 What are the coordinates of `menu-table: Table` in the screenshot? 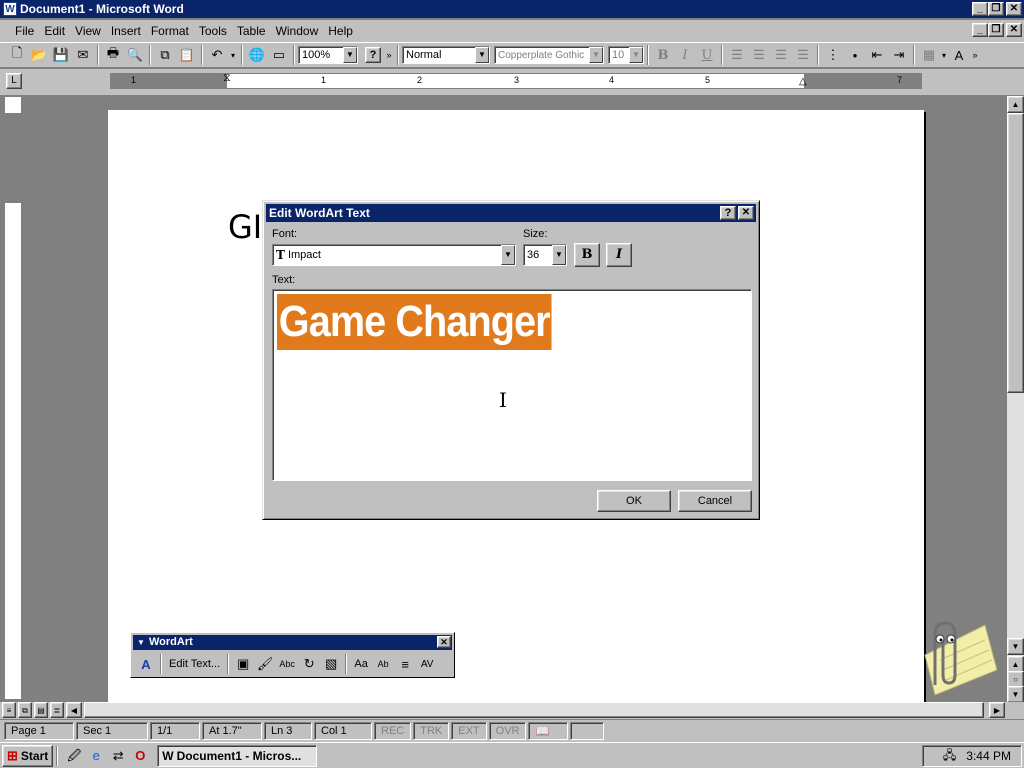 It's located at (251, 31).